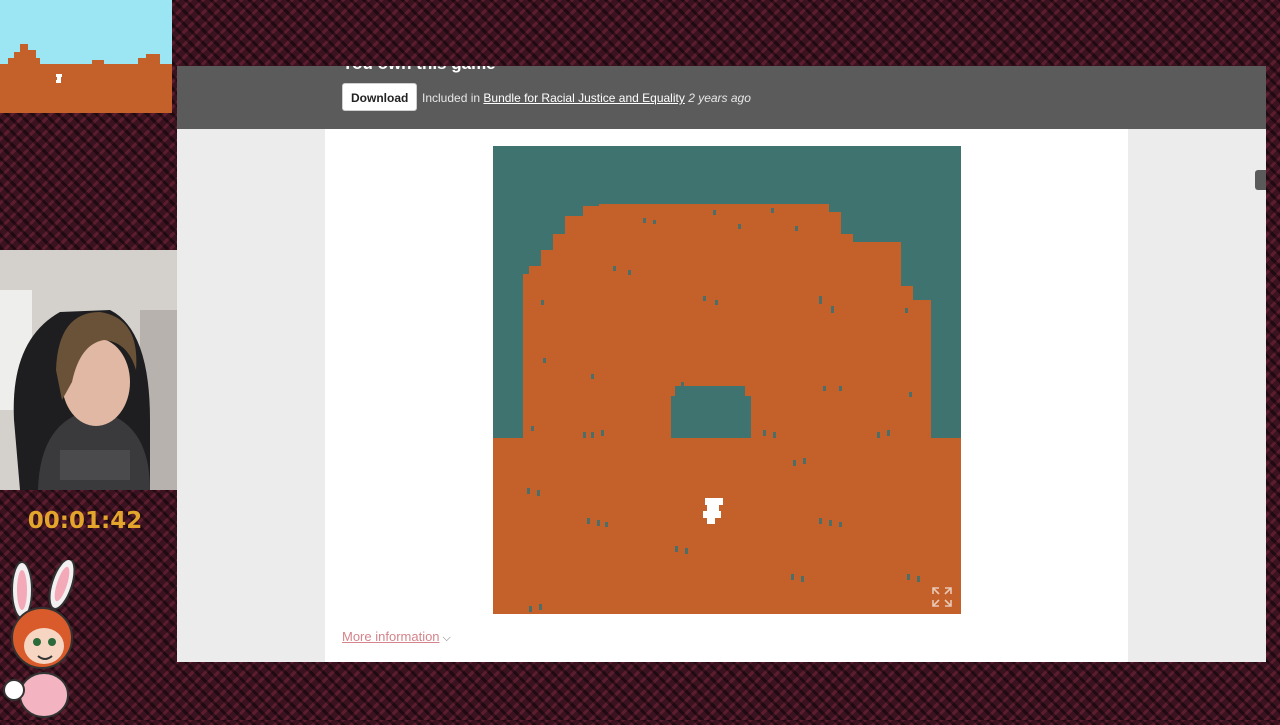 The image size is (1280, 725). Describe the element at coordinates (453, 98) in the screenshot. I see `included-prefix: Included in` at that location.